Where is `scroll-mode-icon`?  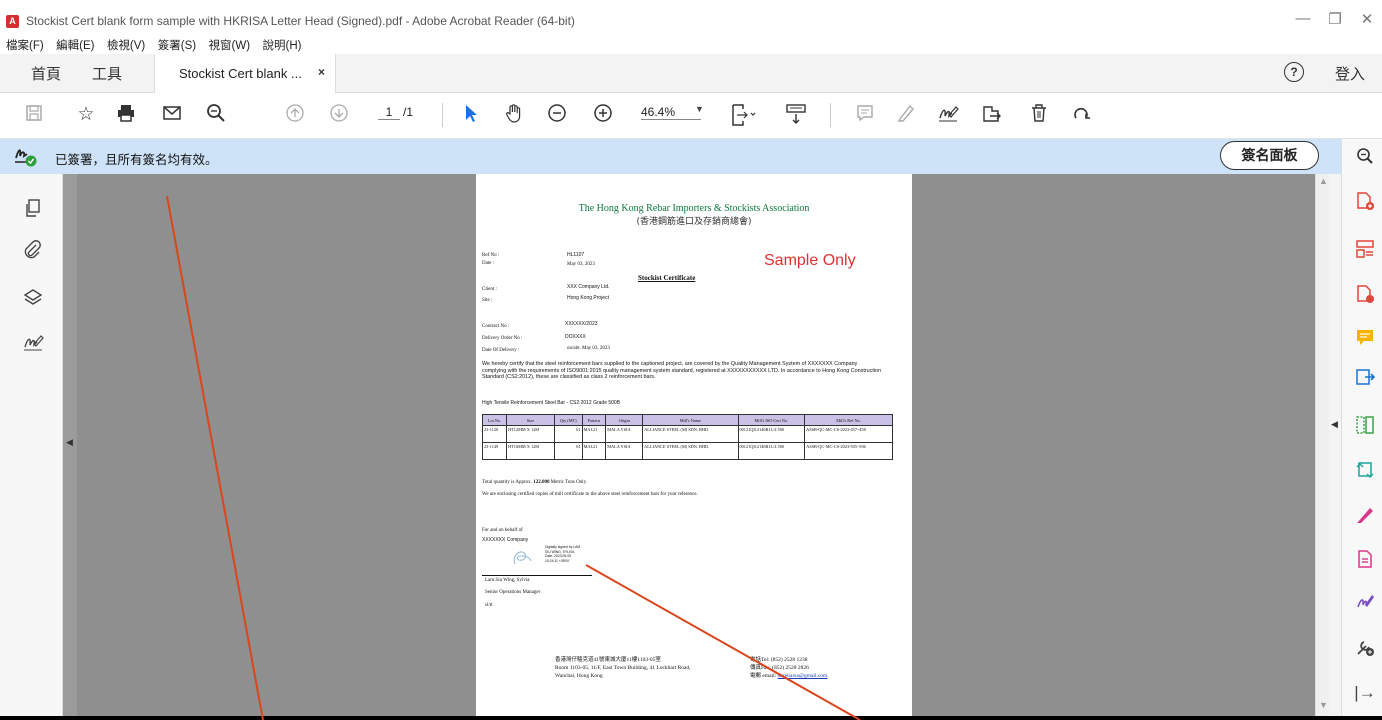 scroll-mode-icon is located at coordinates (796, 115).